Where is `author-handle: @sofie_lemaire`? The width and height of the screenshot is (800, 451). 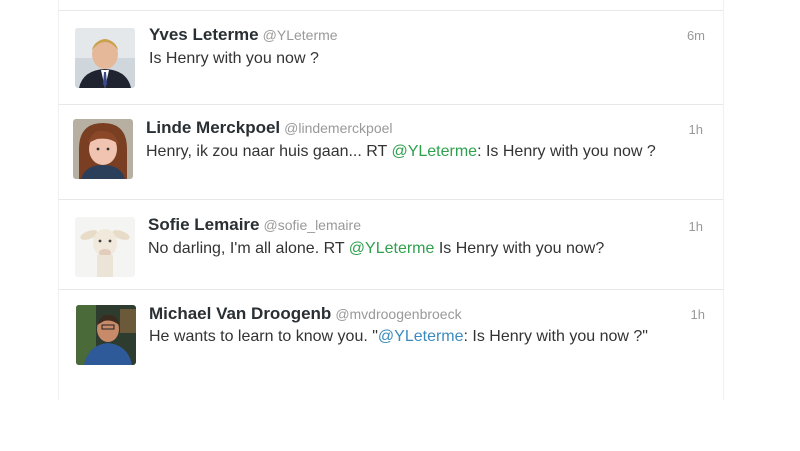 author-handle: @sofie_lemaire is located at coordinates (312, 225).